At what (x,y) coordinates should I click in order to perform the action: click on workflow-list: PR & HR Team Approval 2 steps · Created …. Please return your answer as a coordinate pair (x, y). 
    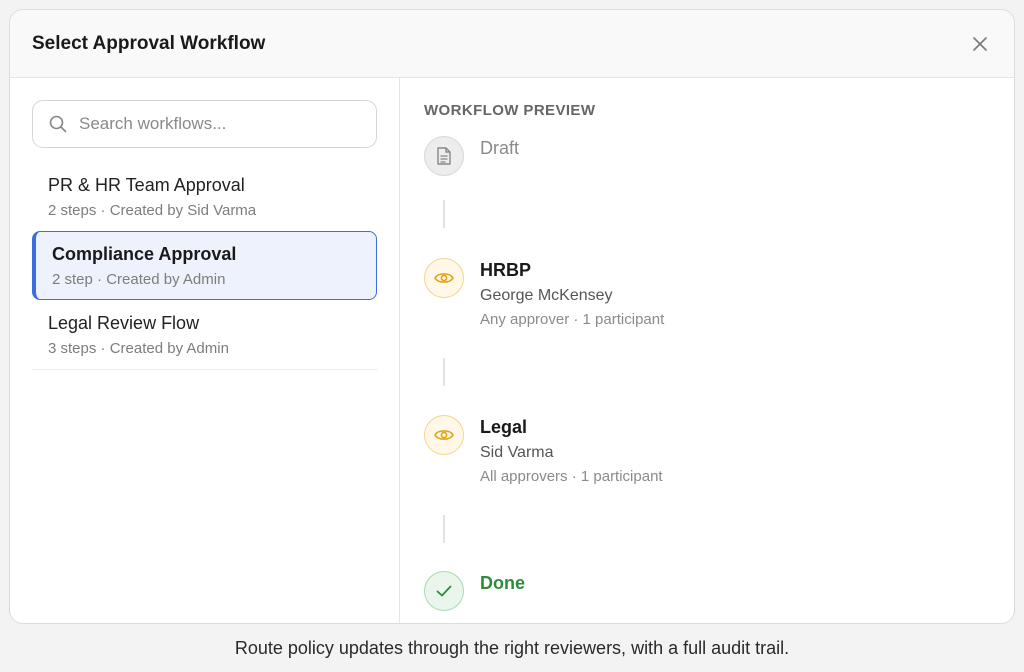
    Looking at the image, I should click on (204, 266).